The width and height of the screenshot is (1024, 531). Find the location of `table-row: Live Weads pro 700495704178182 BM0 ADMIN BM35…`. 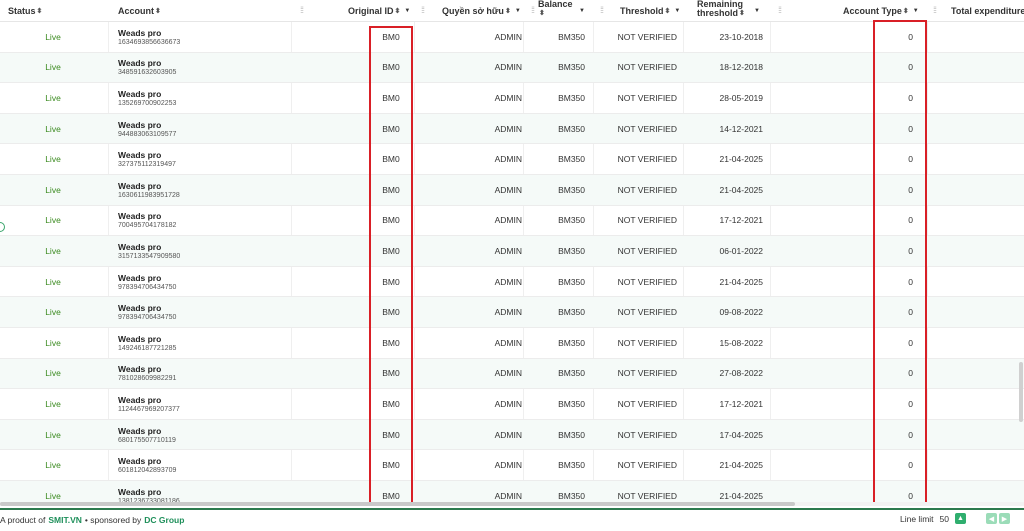

table-row: Live Weads pro 700495704178182 BM0 ADMIN BM35… is located at coordinates (512, 221).